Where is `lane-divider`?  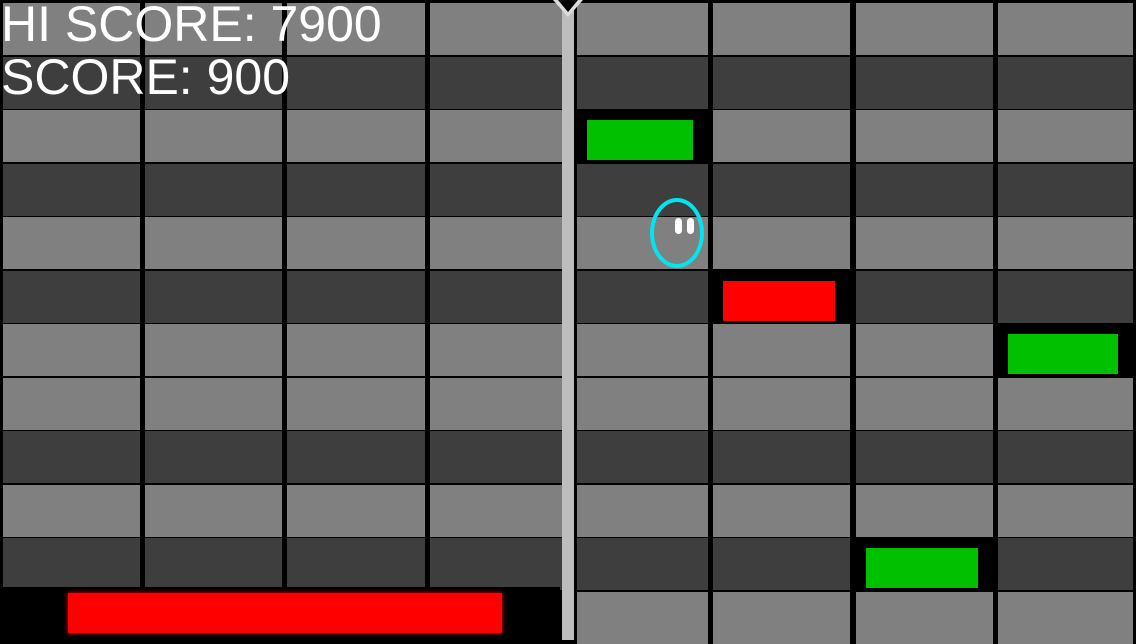
lane-divider is located at coordinates (568, 320).